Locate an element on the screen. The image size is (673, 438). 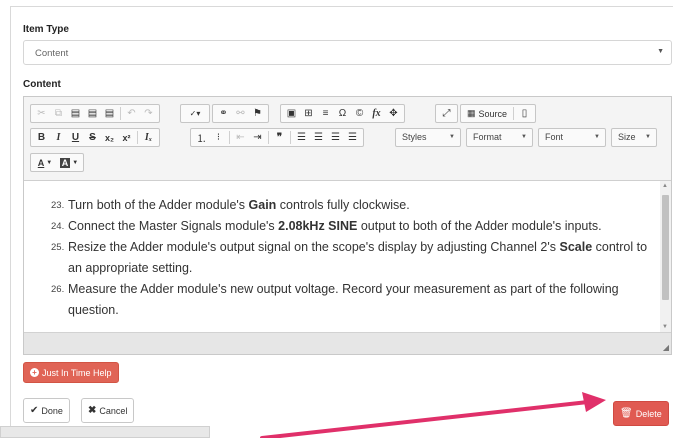
annotation-arrow-head is located at coordinates (594, 402).